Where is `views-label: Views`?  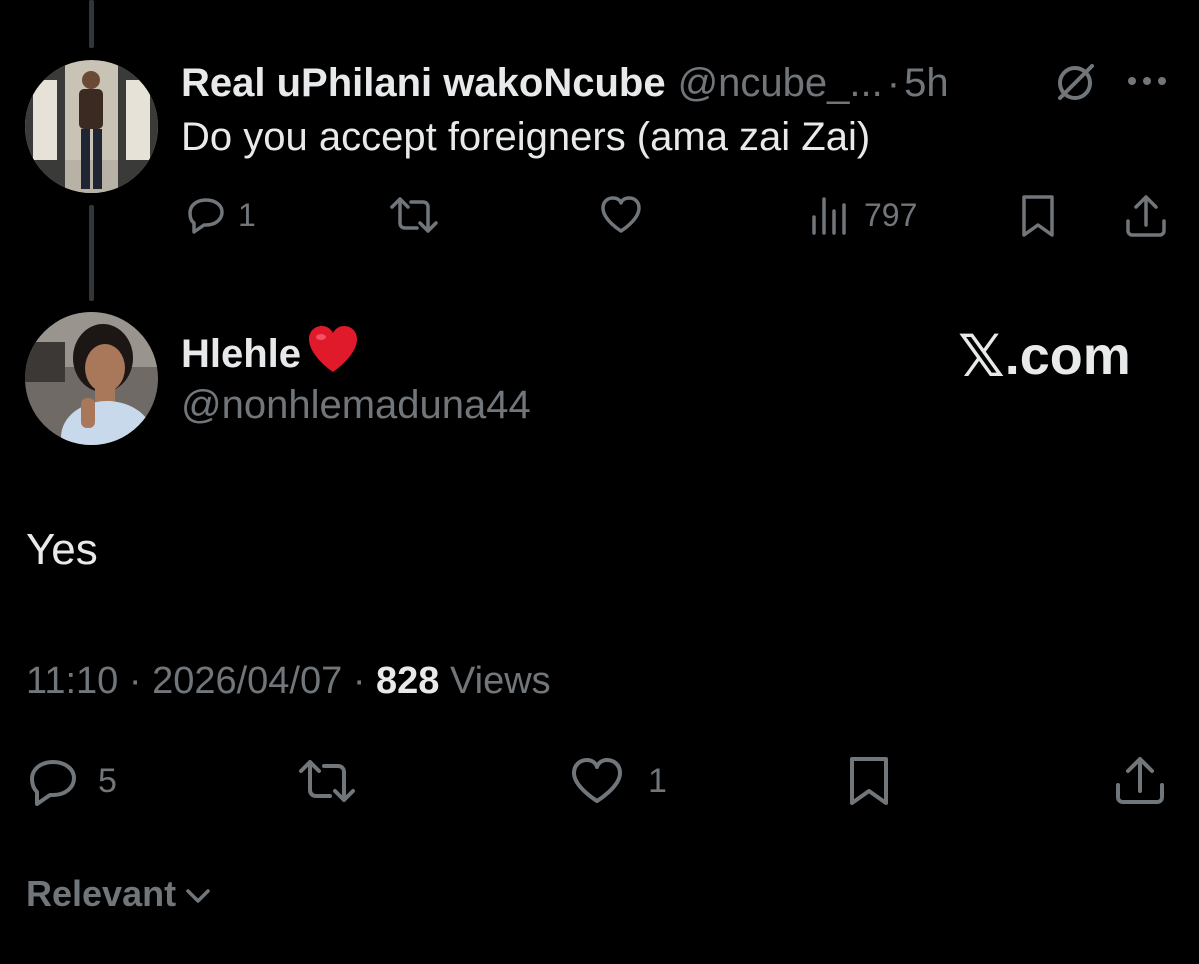 views-label: Views is located at coordinates (500, 681).